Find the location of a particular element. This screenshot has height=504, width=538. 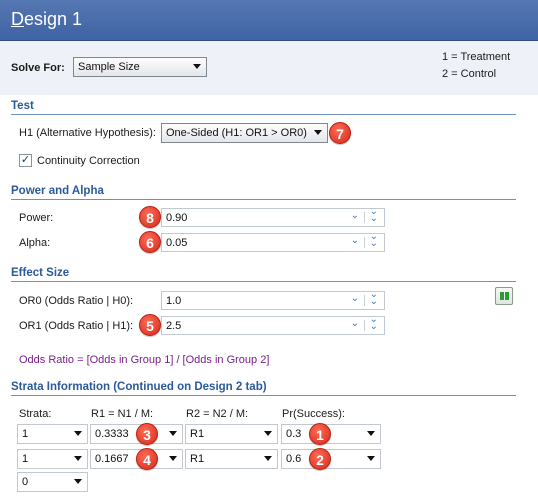

h1-label: H1 (Alternative Hypothesis): is located at coordinates (87, 133).